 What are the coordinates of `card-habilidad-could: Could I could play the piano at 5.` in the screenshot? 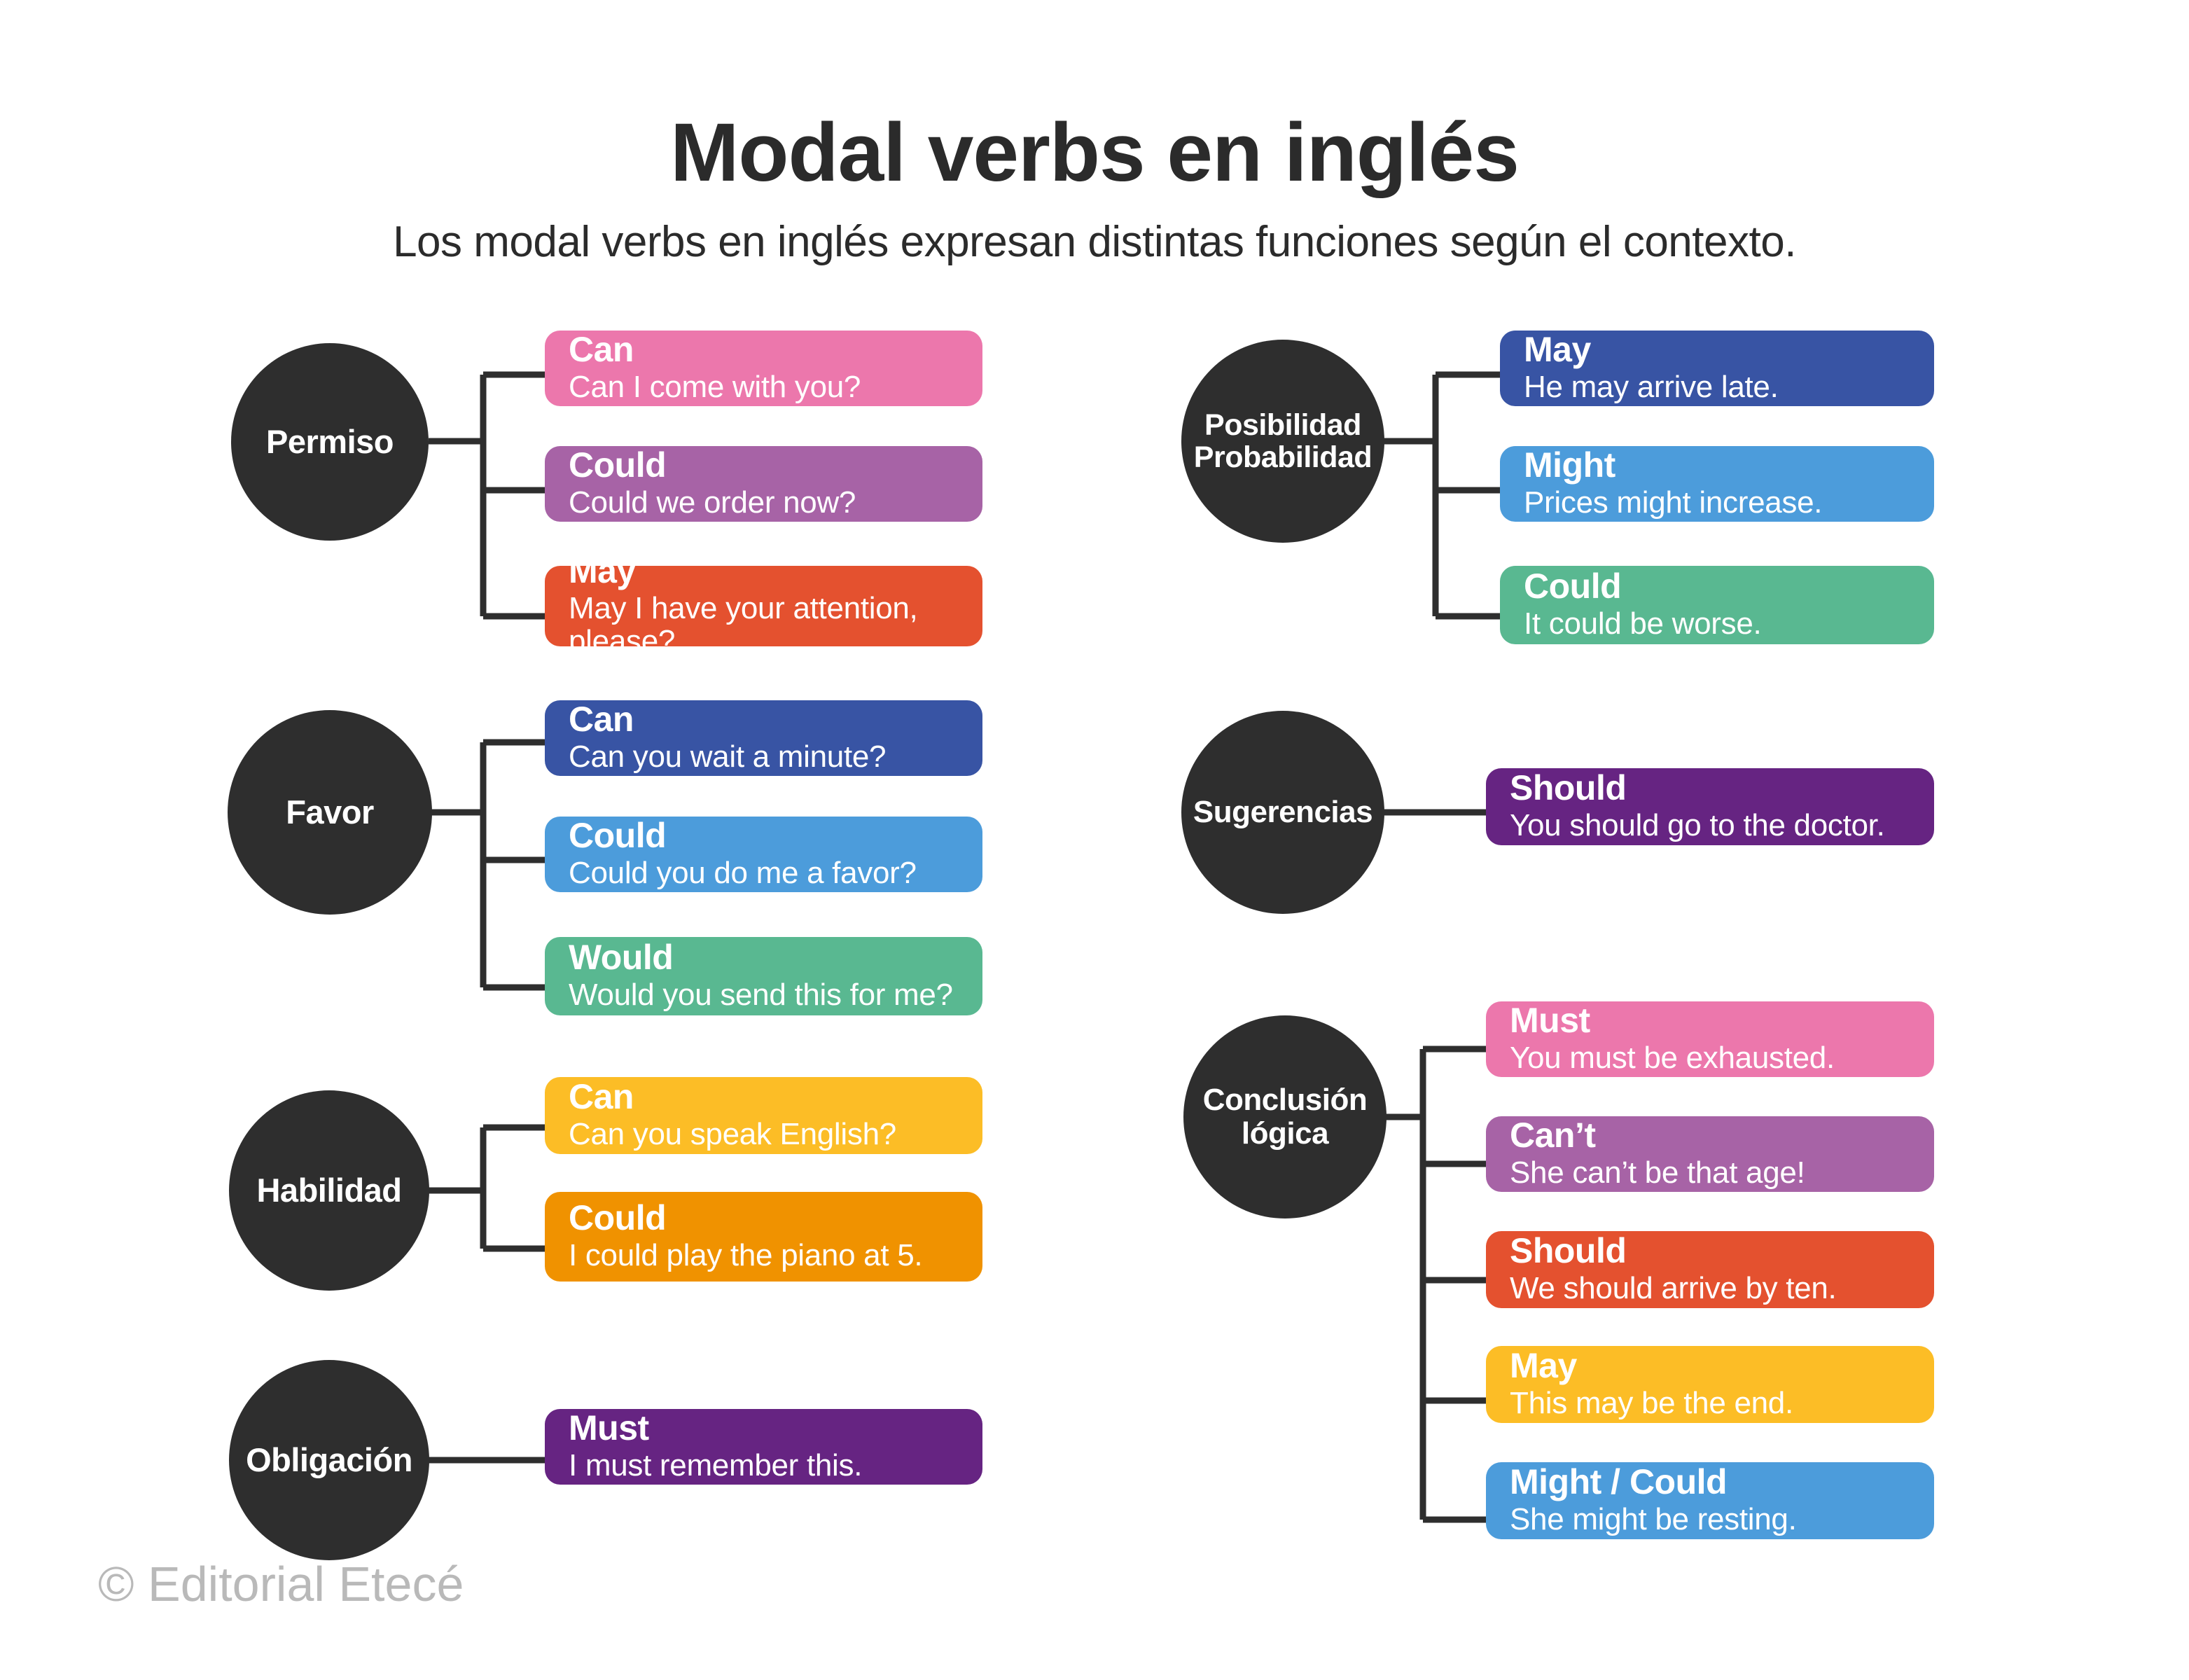 It's located at (763, 1237).